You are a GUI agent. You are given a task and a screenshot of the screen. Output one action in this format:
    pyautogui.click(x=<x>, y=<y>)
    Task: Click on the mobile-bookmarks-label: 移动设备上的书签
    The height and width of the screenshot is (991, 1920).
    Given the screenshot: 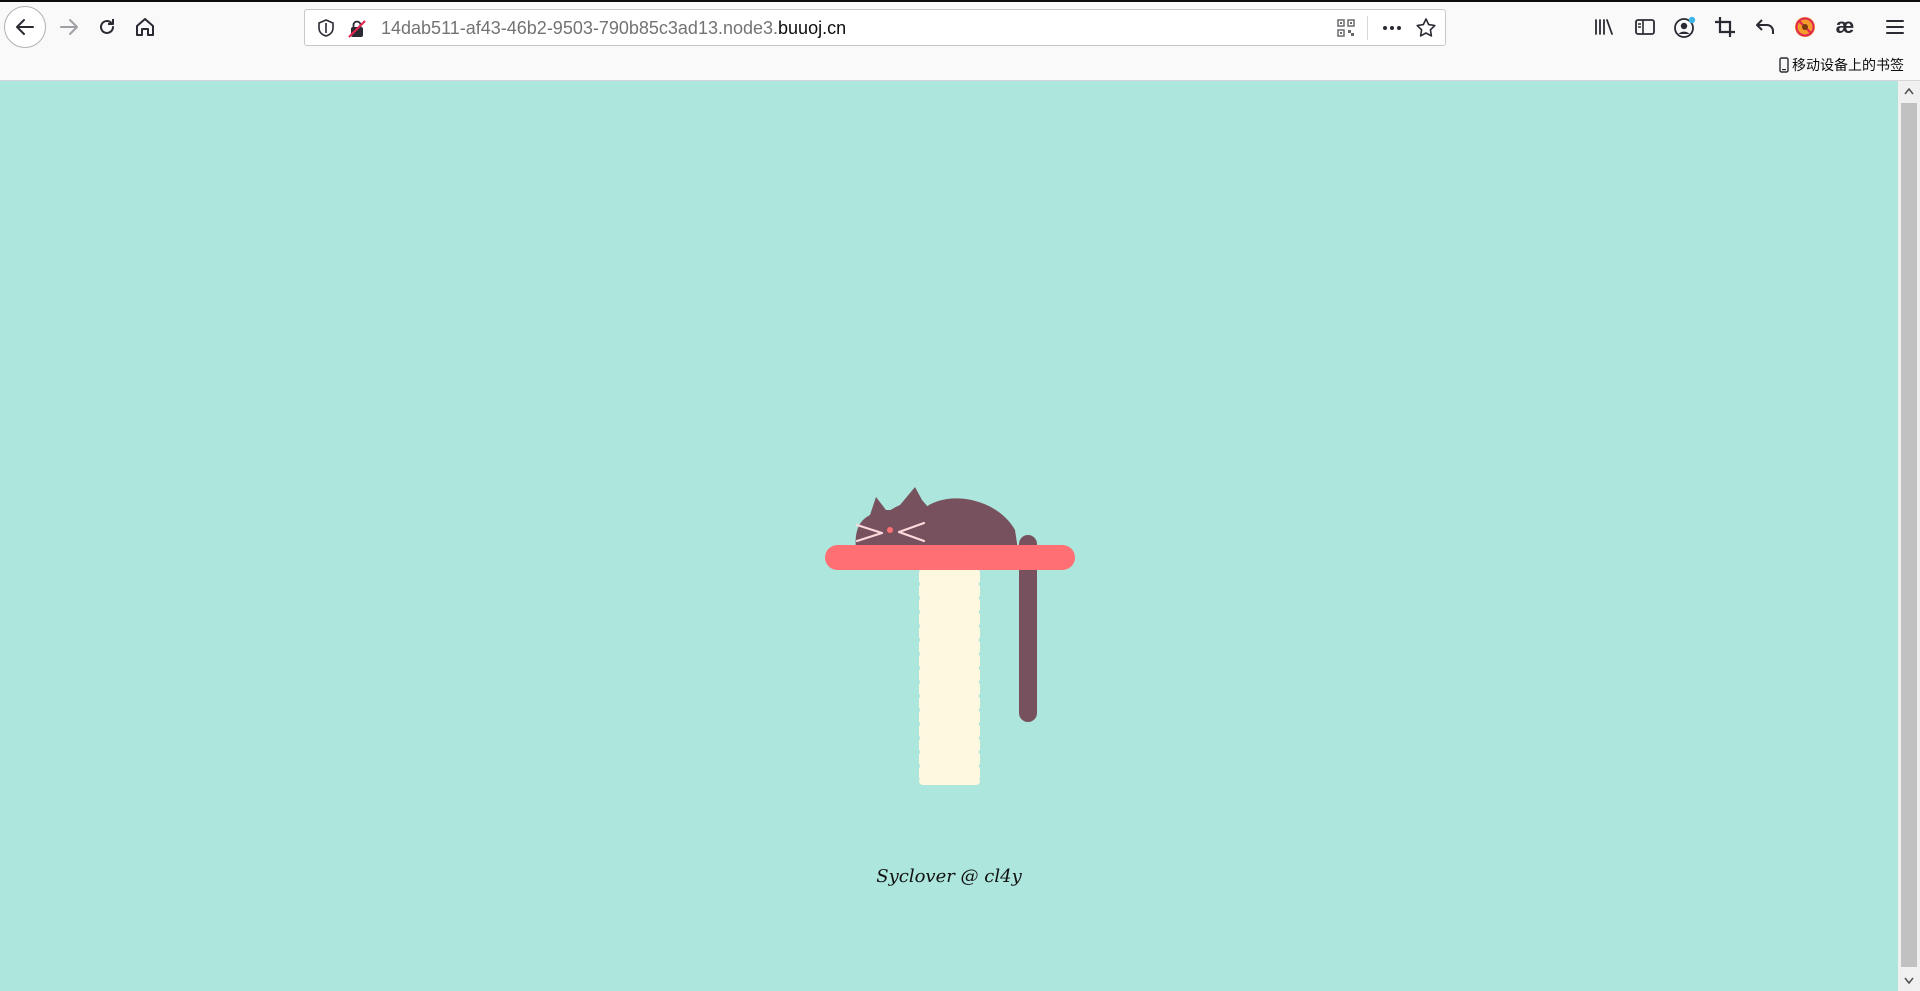 What is the action you would take?
    pyautogui.click(x=1848, y=65)
    